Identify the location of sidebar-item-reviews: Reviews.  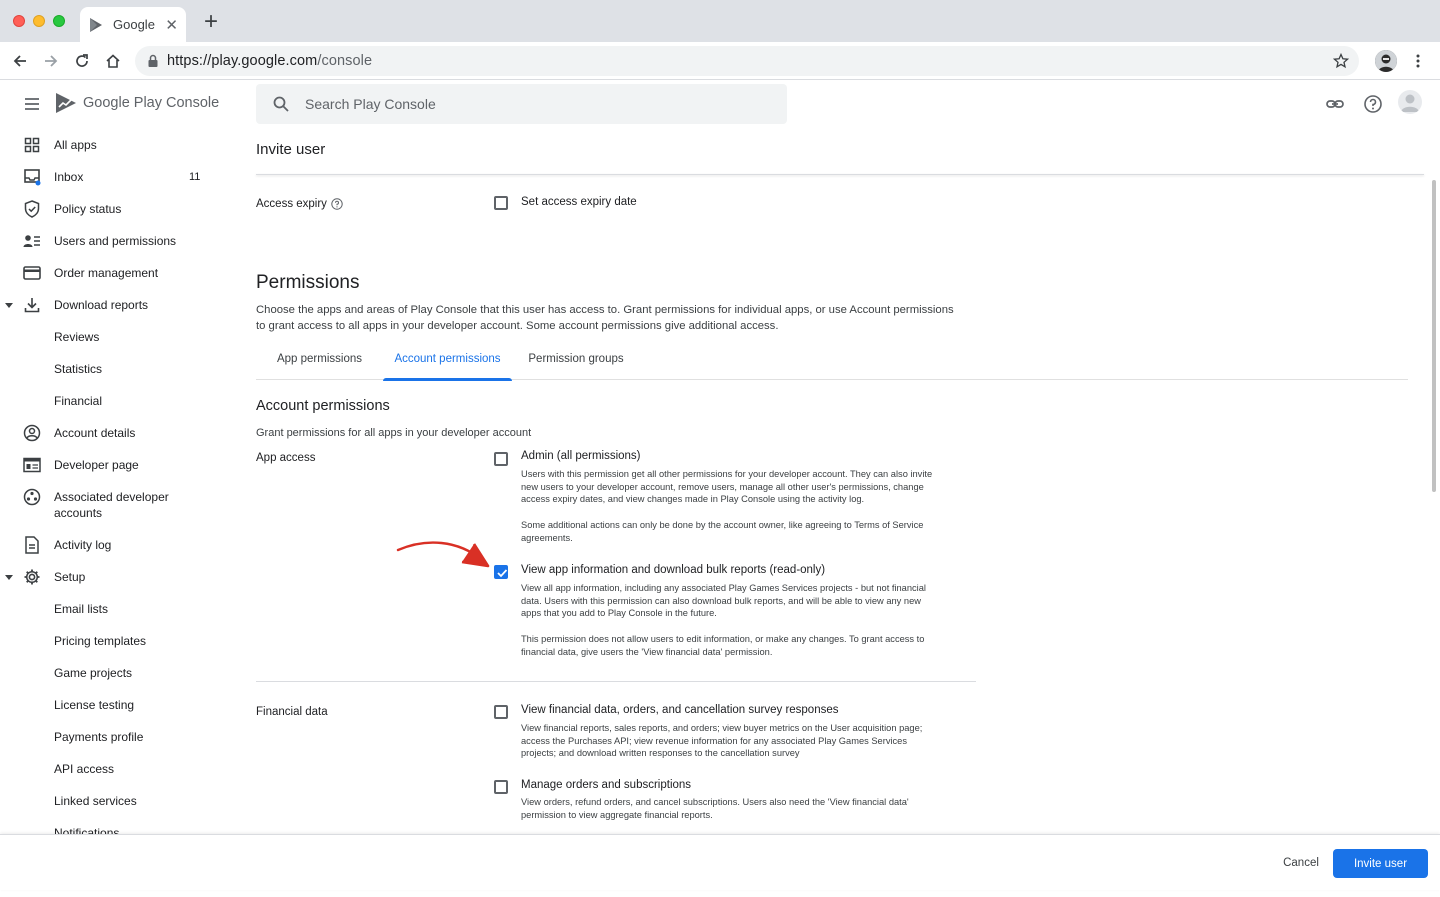
(115, 337).